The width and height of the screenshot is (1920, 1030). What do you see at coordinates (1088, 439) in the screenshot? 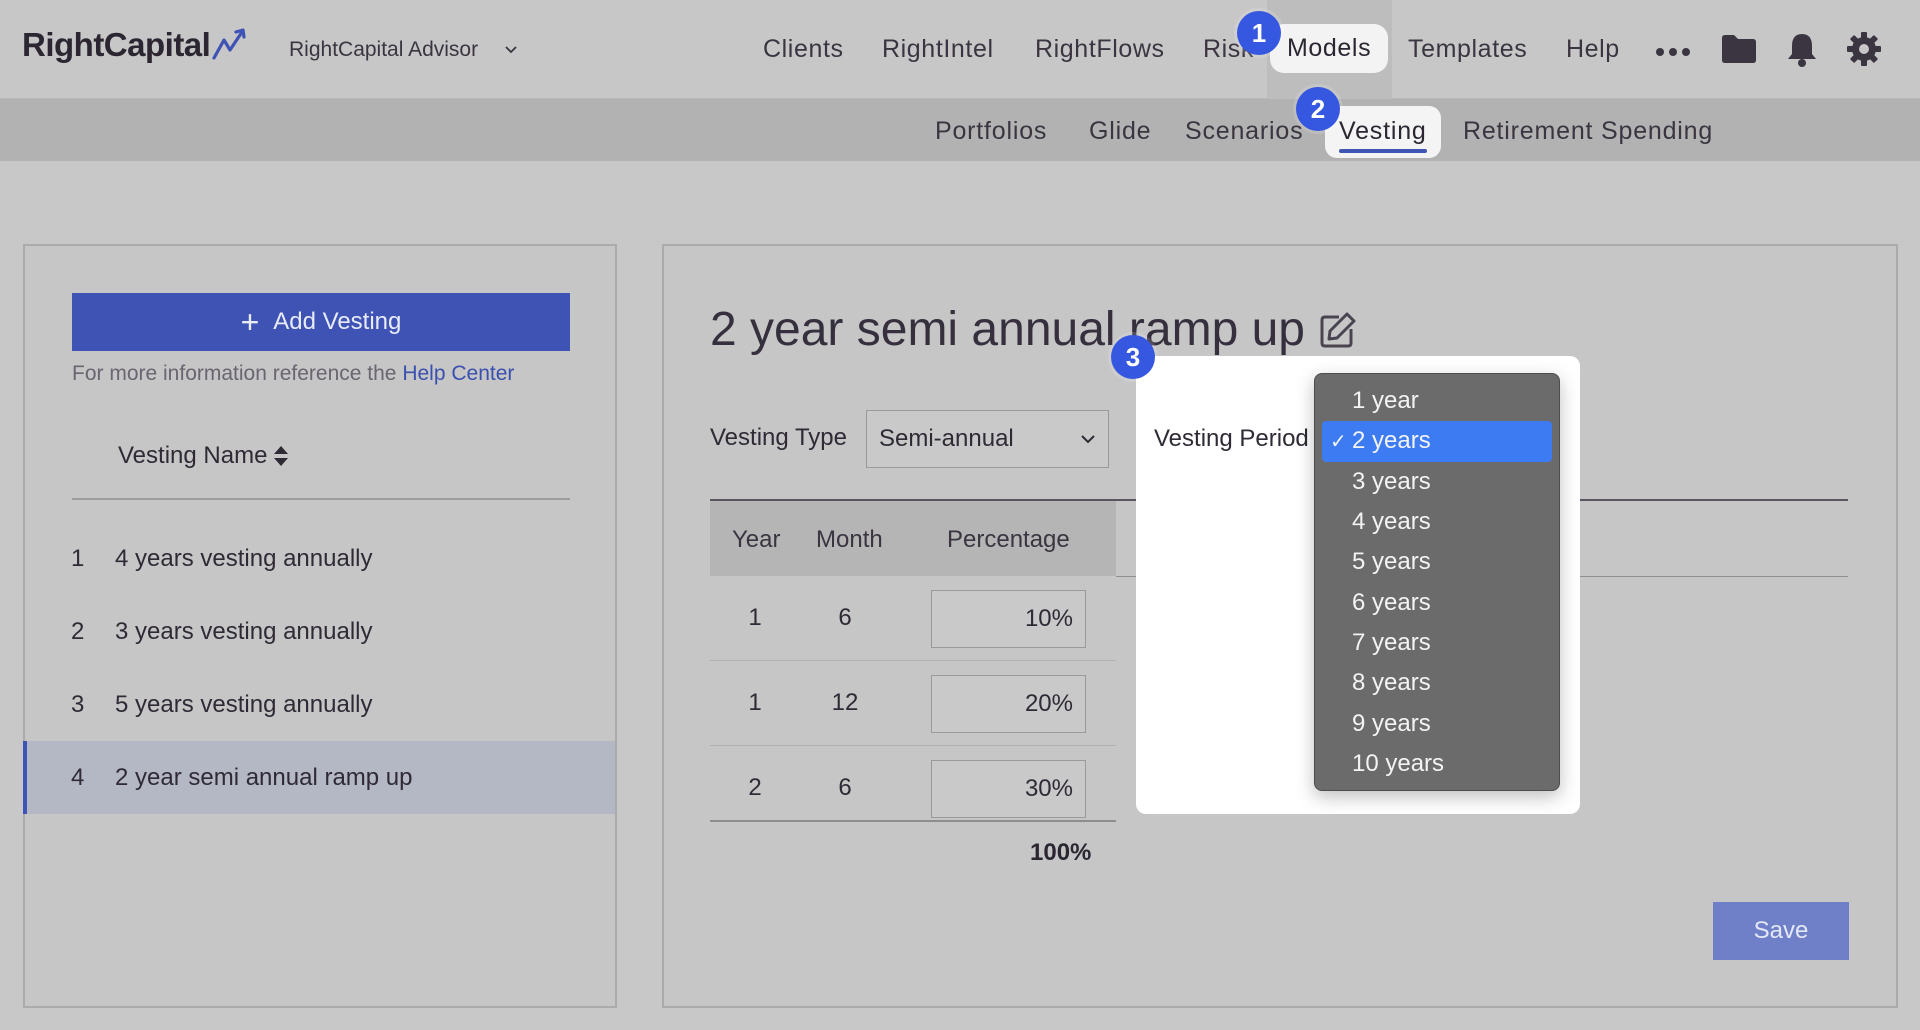
I see `chevron-down-icon` at bounding box center [1088, 439].